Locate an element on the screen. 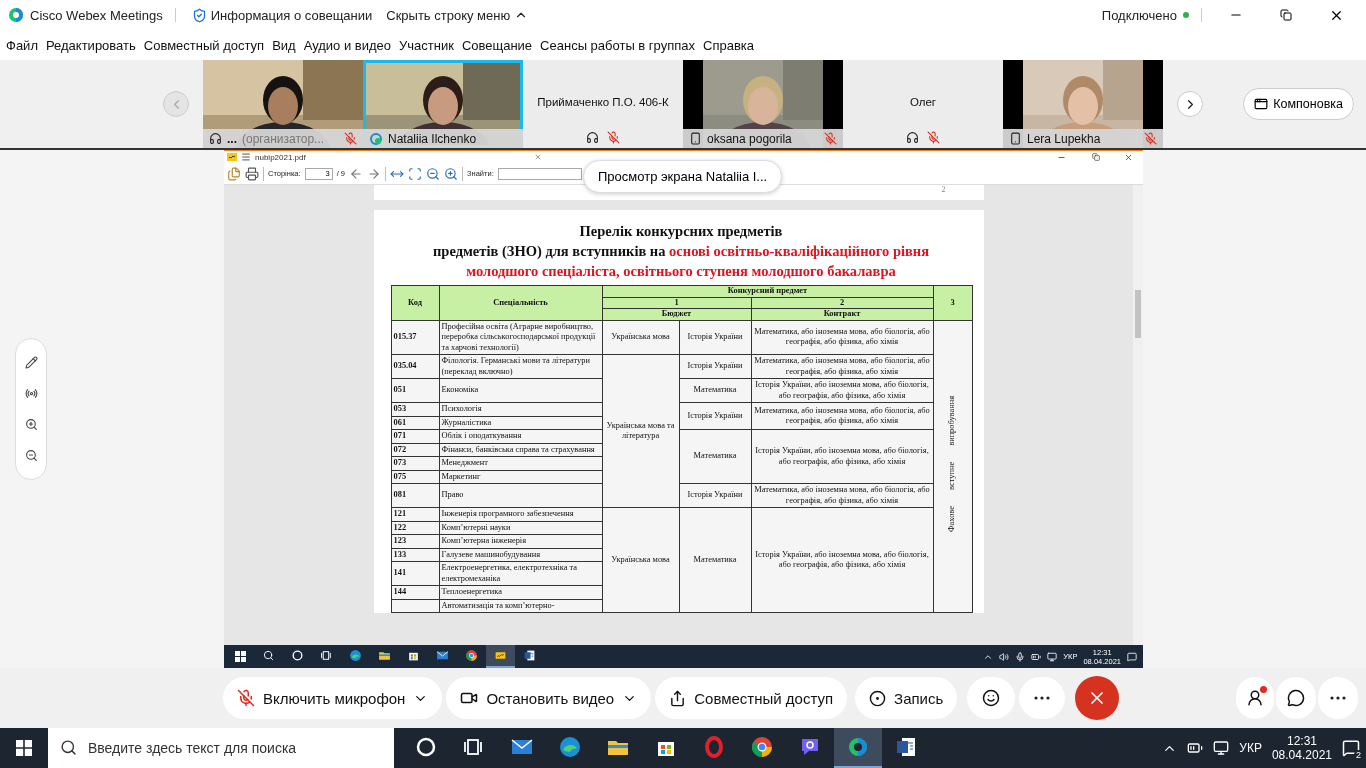  share-button: Совместный доступ is located at coordinates (751, 698).